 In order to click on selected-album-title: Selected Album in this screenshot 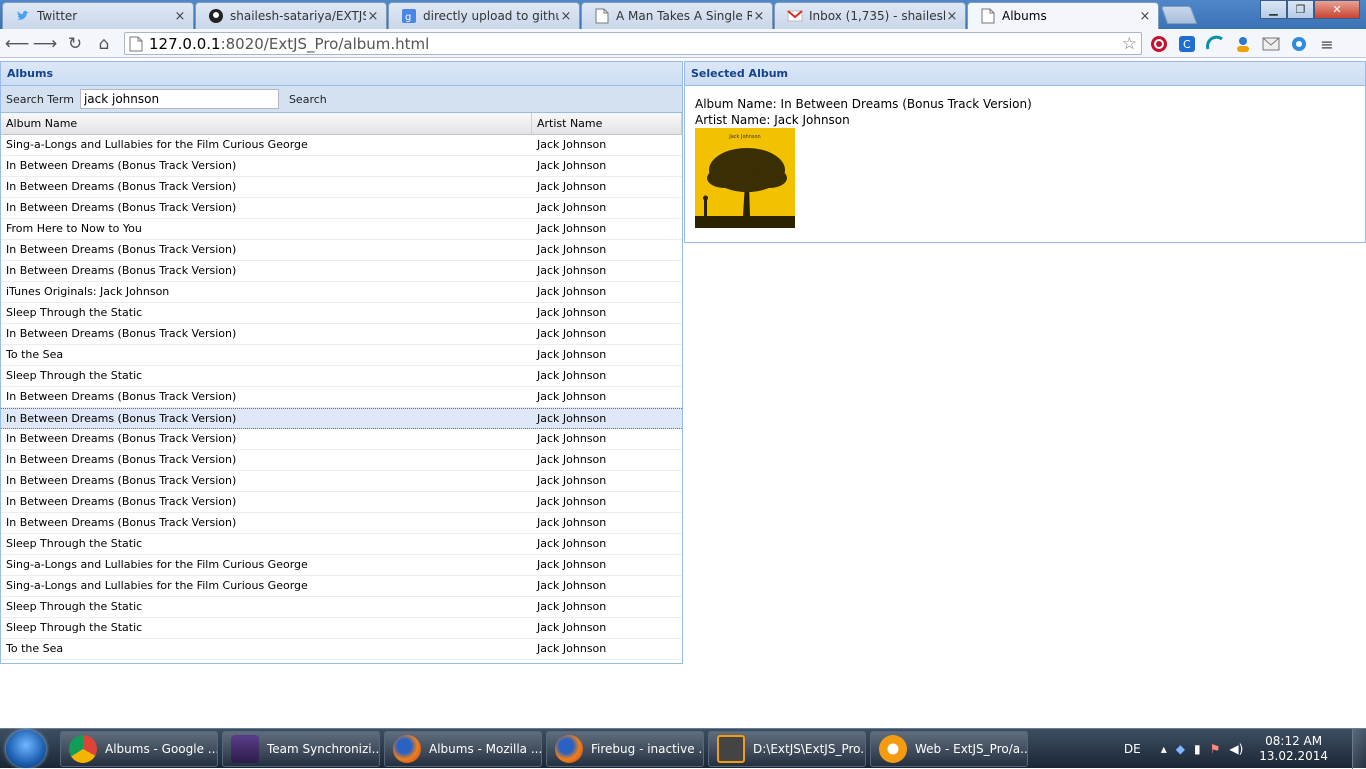, I will do `click(1025, 74)`.